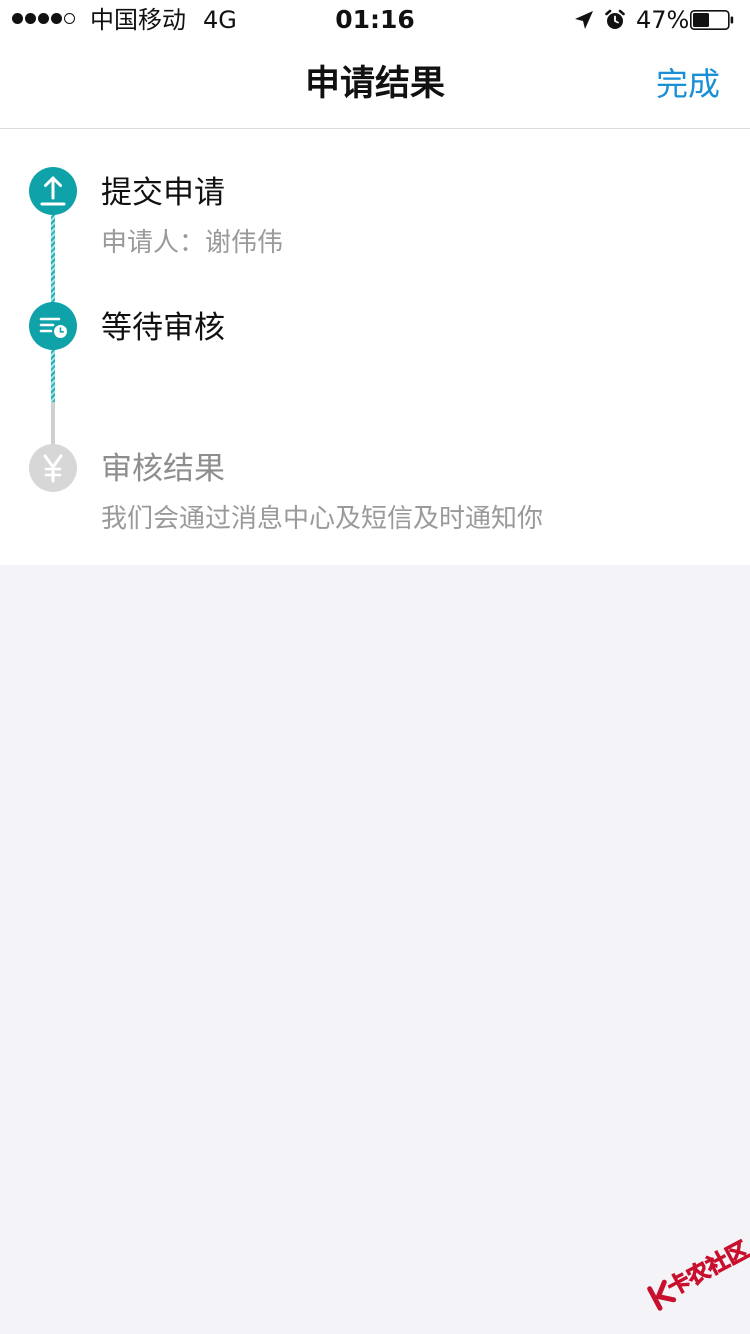 This screenshot has height=1334, width=750. I want to click on watermark-text: 卡农社区, so click(706, 1269).